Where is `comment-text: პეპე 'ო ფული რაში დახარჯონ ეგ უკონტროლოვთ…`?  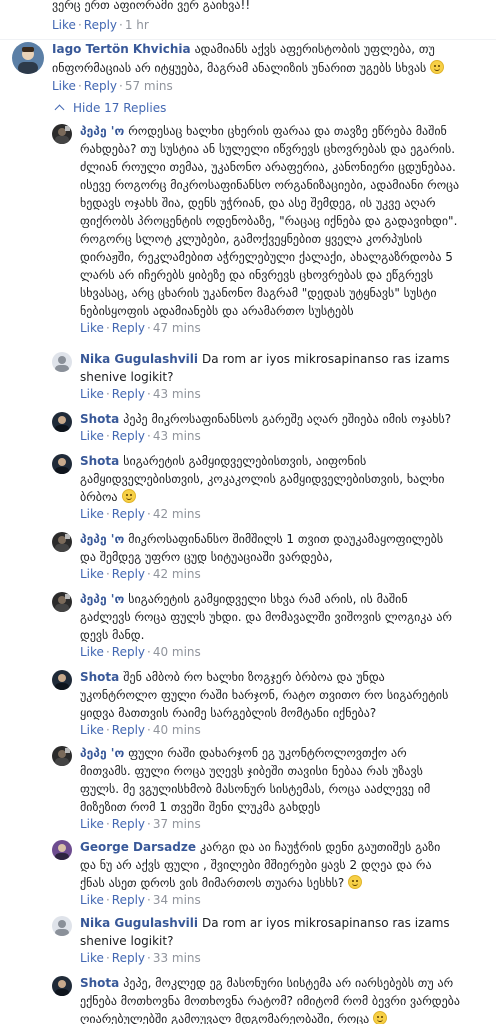
comment-text: პეპე 'ო ფული რაში დახარჯონ ეგ უკონტროლოვთ… is located at coordinates (270, 780).